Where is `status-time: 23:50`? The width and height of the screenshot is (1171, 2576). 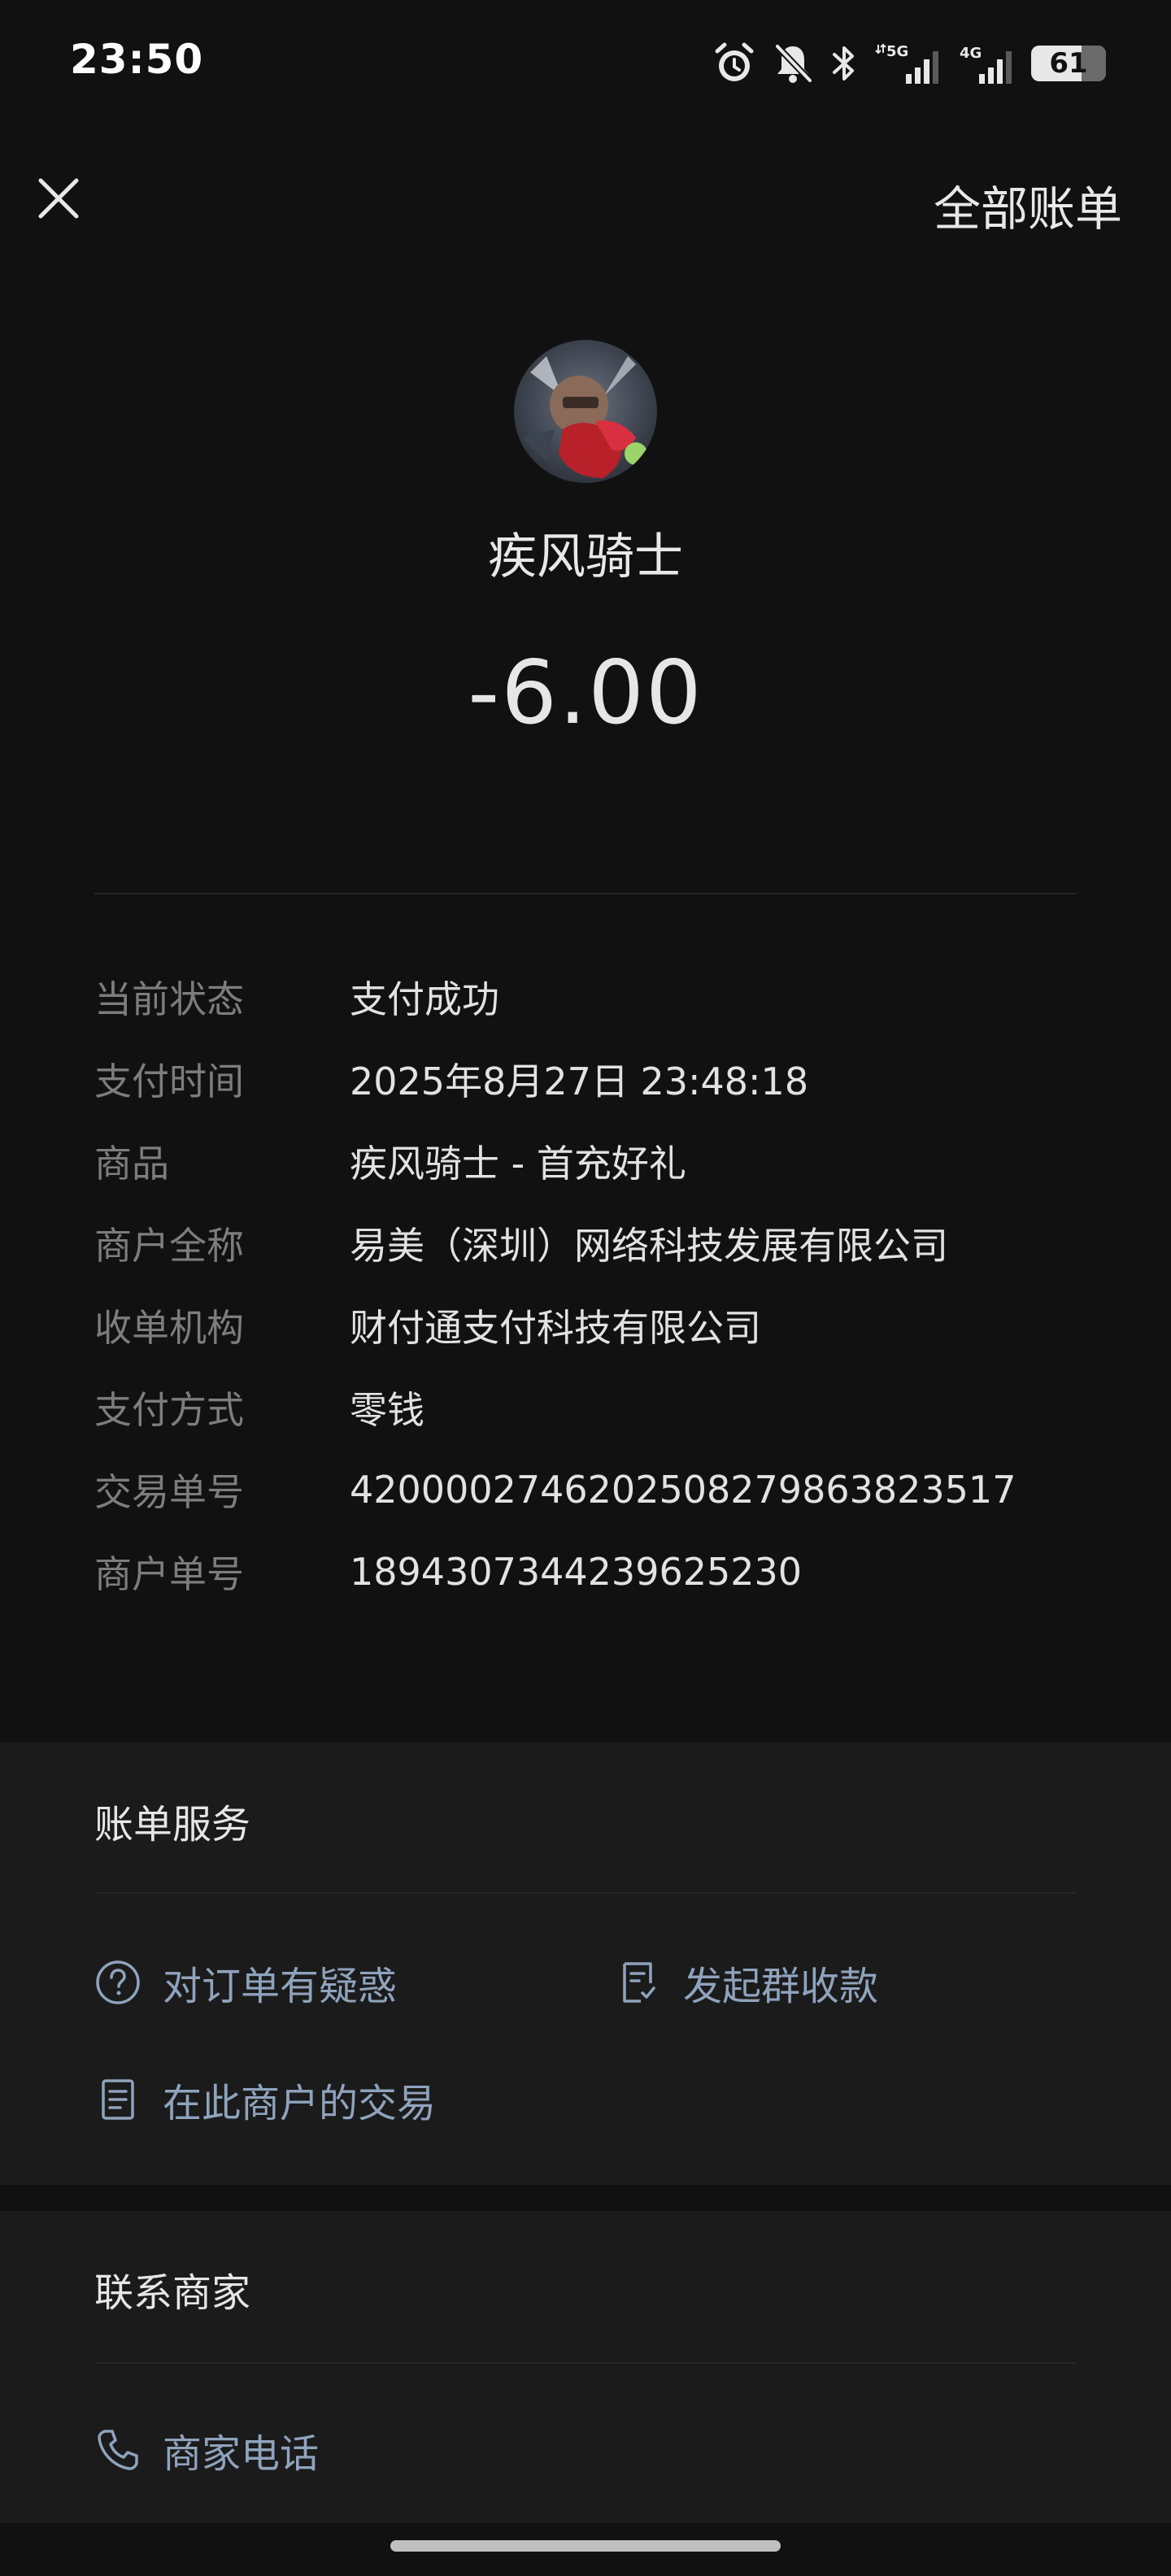 status-time: 23:50 is located at coordinates (137, 60).